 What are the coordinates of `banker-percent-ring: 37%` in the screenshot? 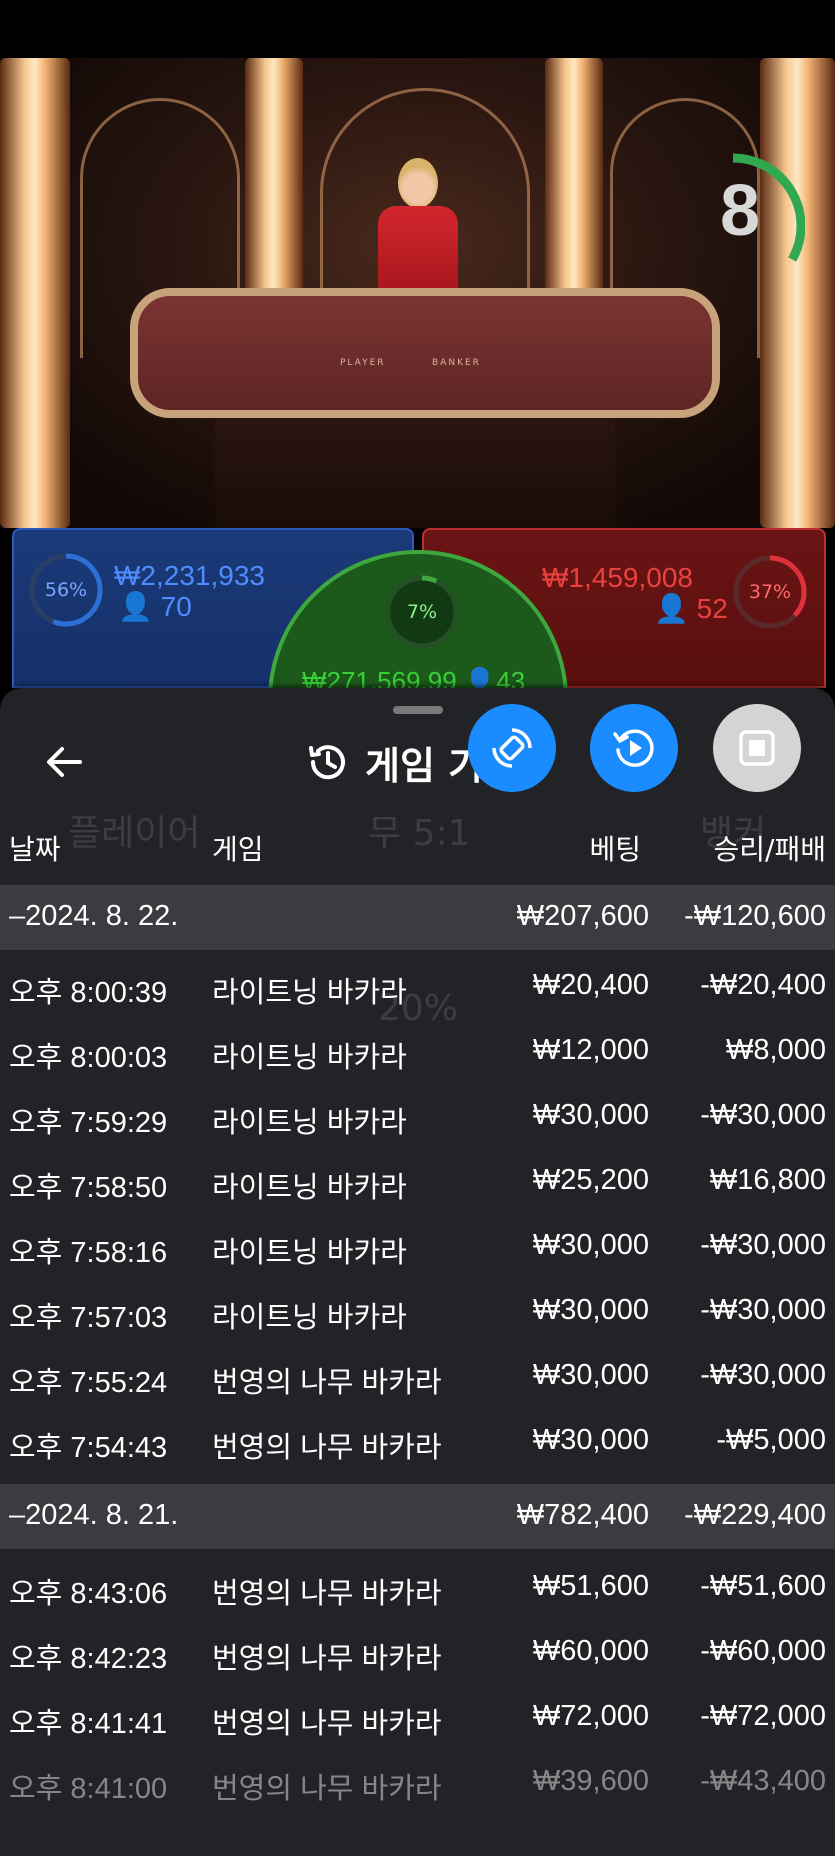 It's located at (770, 592).